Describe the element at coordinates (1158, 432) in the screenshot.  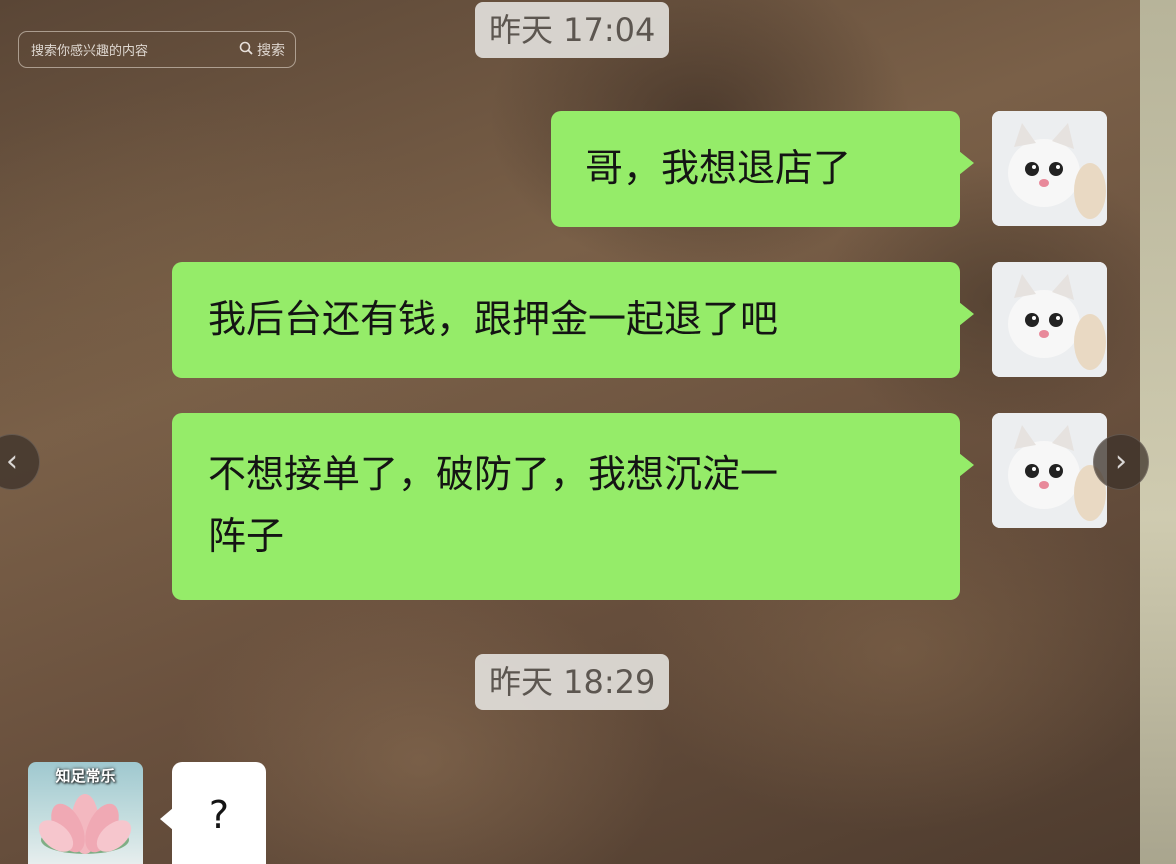
I see `right-edge-strip` at that location.